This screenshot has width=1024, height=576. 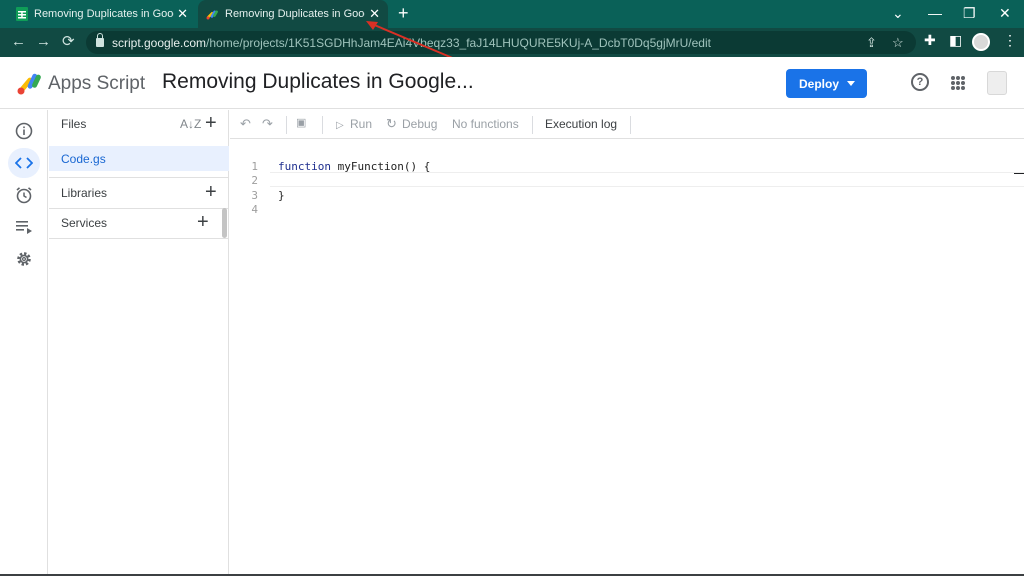 What do you see at coordinates (958, 83) in the screenshot?
I see `google-apps-icon` at bounding box center [958, 83].